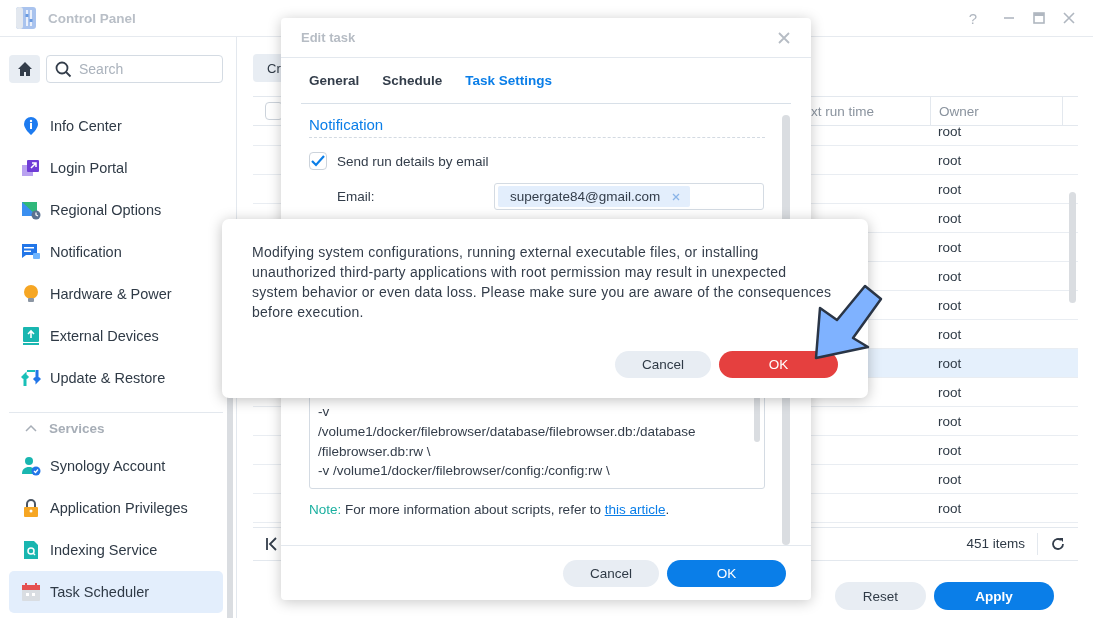 Image resolution: width=1093 pixels, height=618 pixels. What do you see at coordinates (134, 69) in the screenshot?
I see `search-field: Search` at bounding box center [134, 69].